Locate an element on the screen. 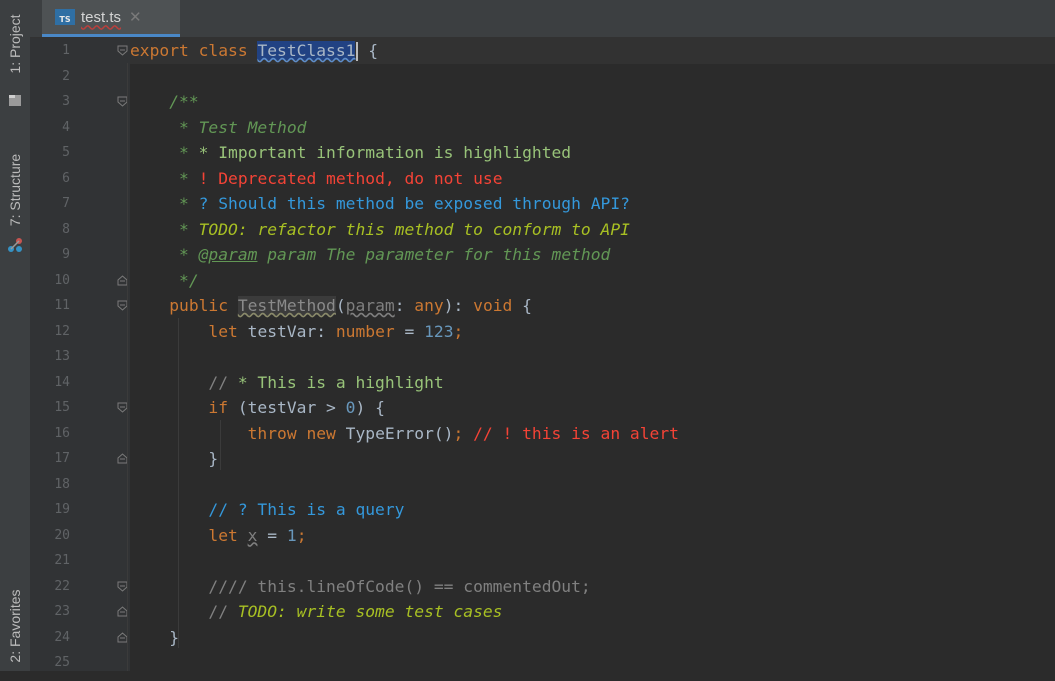  code-token: export class is located at coordinates (194, 50).